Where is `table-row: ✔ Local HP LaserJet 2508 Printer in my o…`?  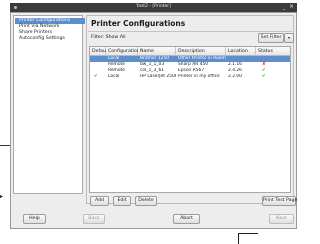
table-row: ✔ Local HP LaserJet 2508 Printer in my o… is located at coordinates (190, 77).